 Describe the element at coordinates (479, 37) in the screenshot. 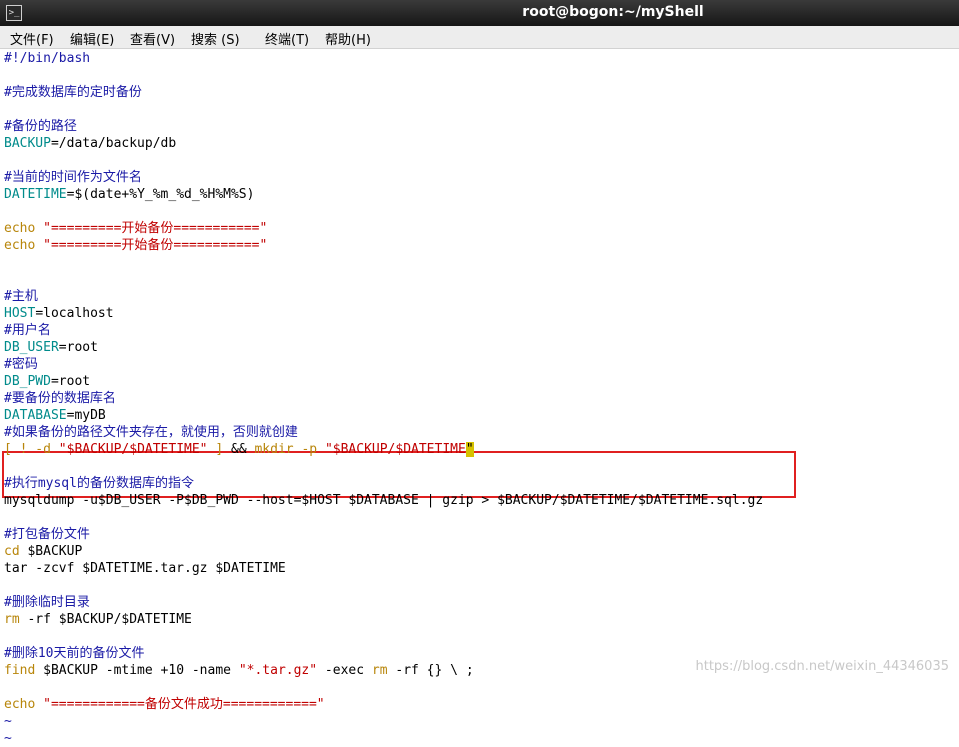

I see `menu-bar: 文件(F) 编辑(E) 查看(V) 搜索 (S) 终端(T) 帮助(H)` at that location.